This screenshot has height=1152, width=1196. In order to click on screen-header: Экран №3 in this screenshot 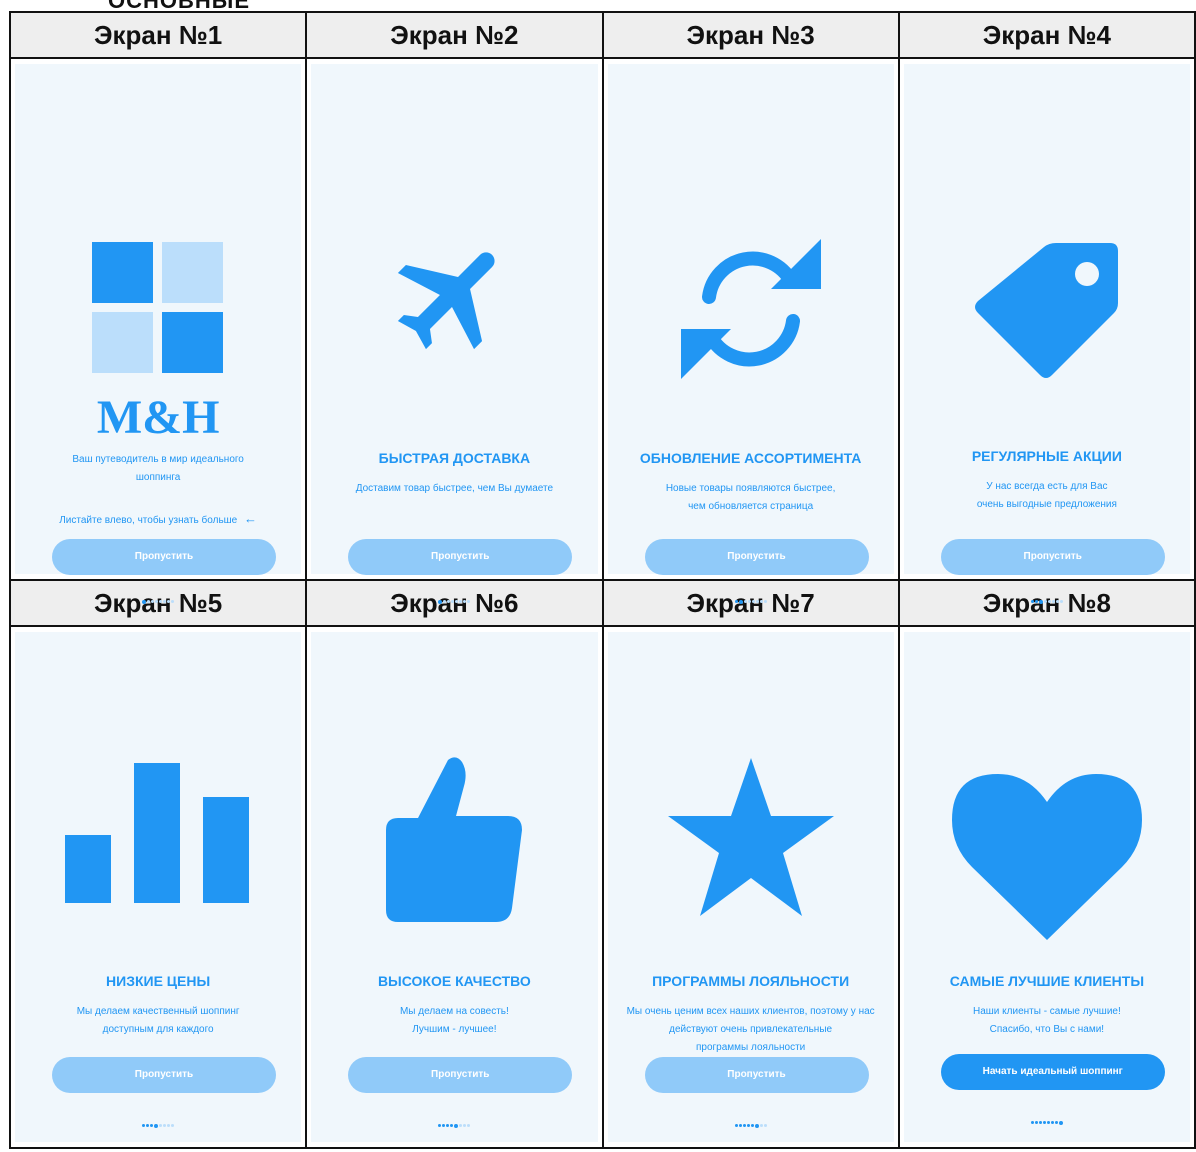, I will do `click(750, 35)`.